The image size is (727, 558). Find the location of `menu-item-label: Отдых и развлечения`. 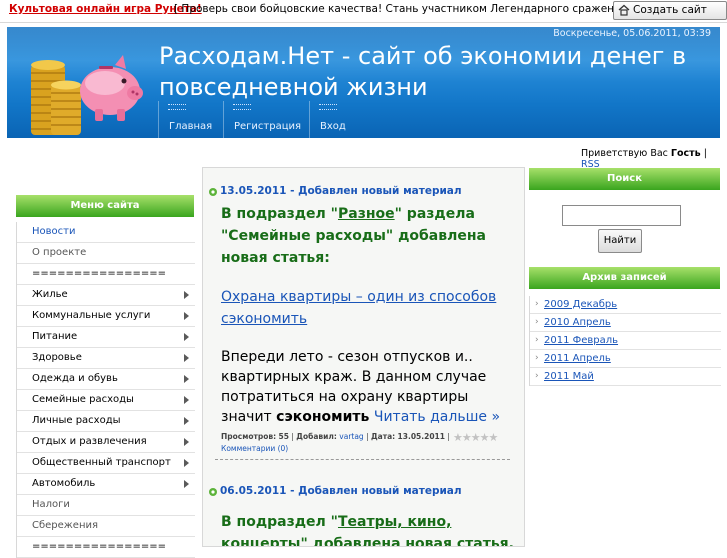

menu-item-label: Отдых и развлечения is located at coordinates (89, 441).